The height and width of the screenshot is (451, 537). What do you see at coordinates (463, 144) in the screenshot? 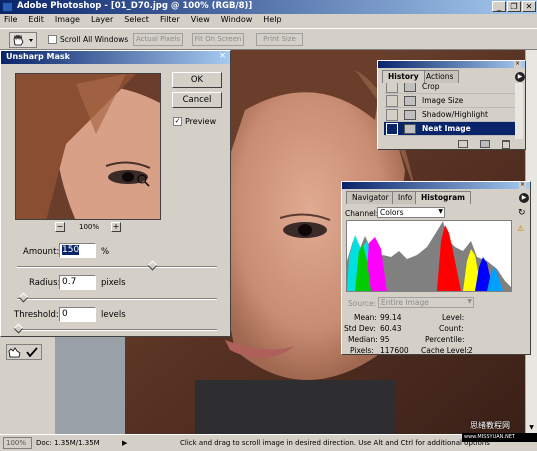
I see `new-document-from-state-icon` at bounding box center [463, 144].